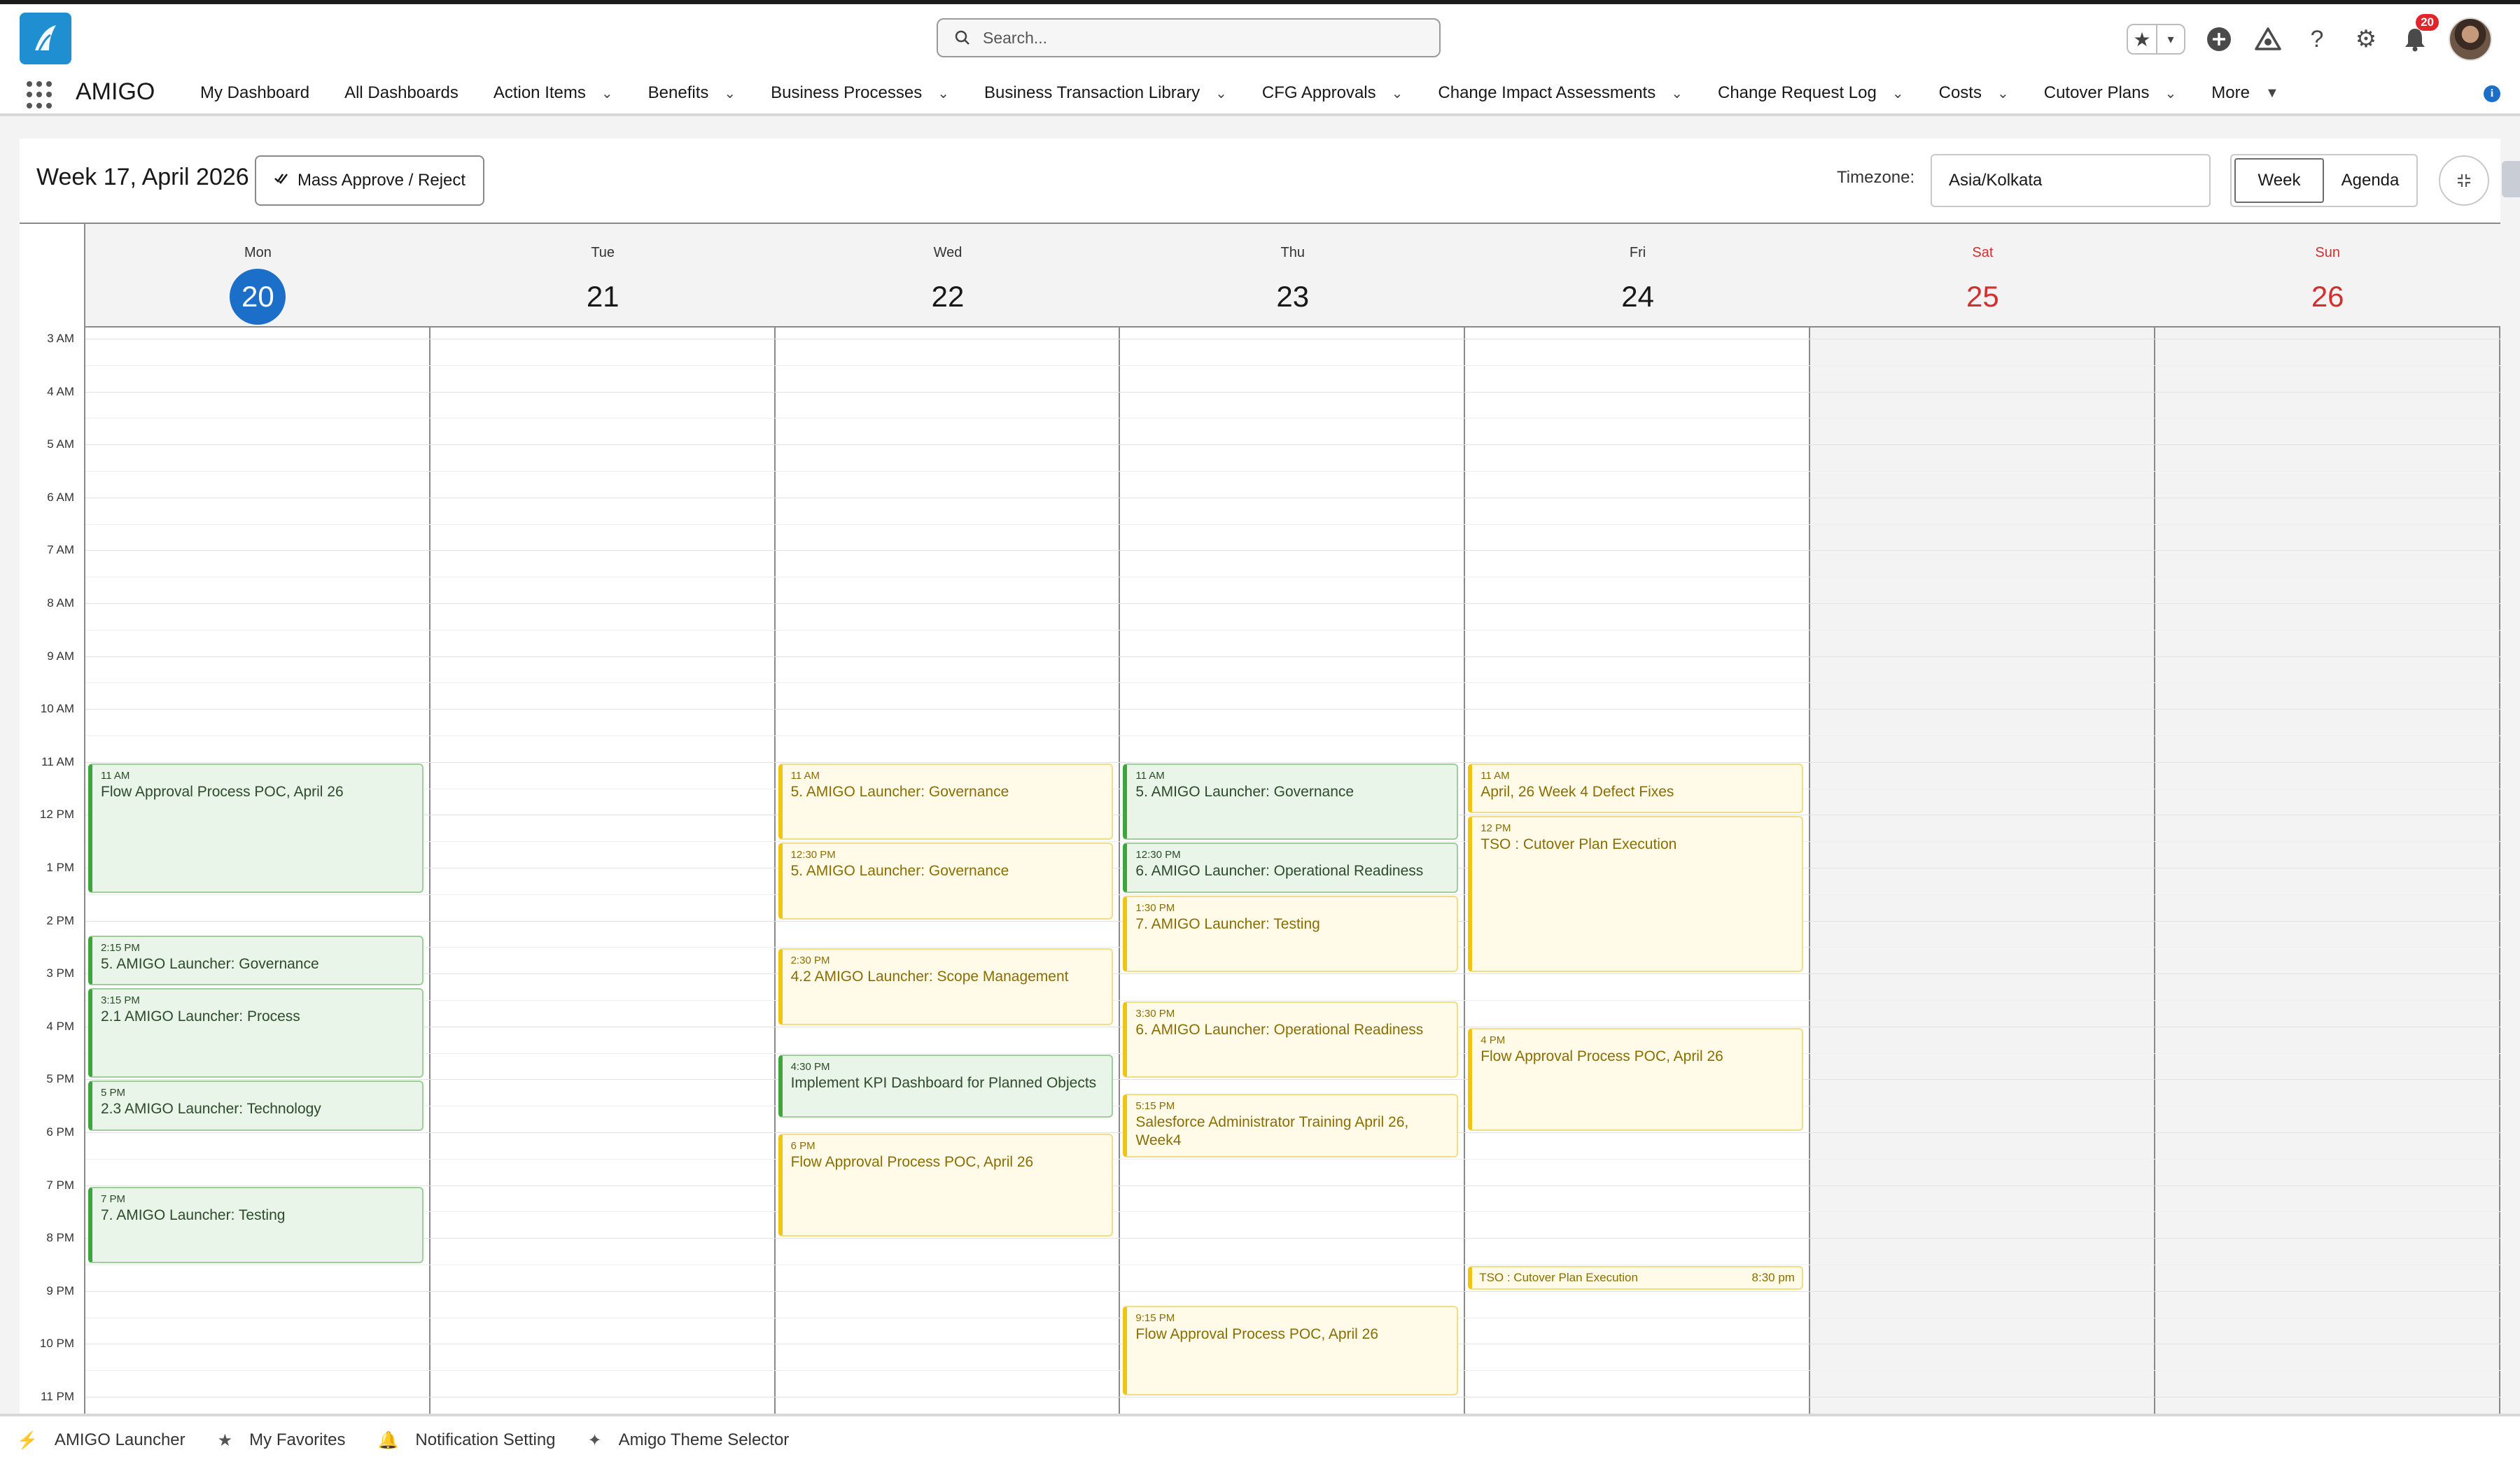  Describe the element at coordinates (553, 93) in the screenshot. I see `nav-item-action-items: Action Items ⌄` at that location.